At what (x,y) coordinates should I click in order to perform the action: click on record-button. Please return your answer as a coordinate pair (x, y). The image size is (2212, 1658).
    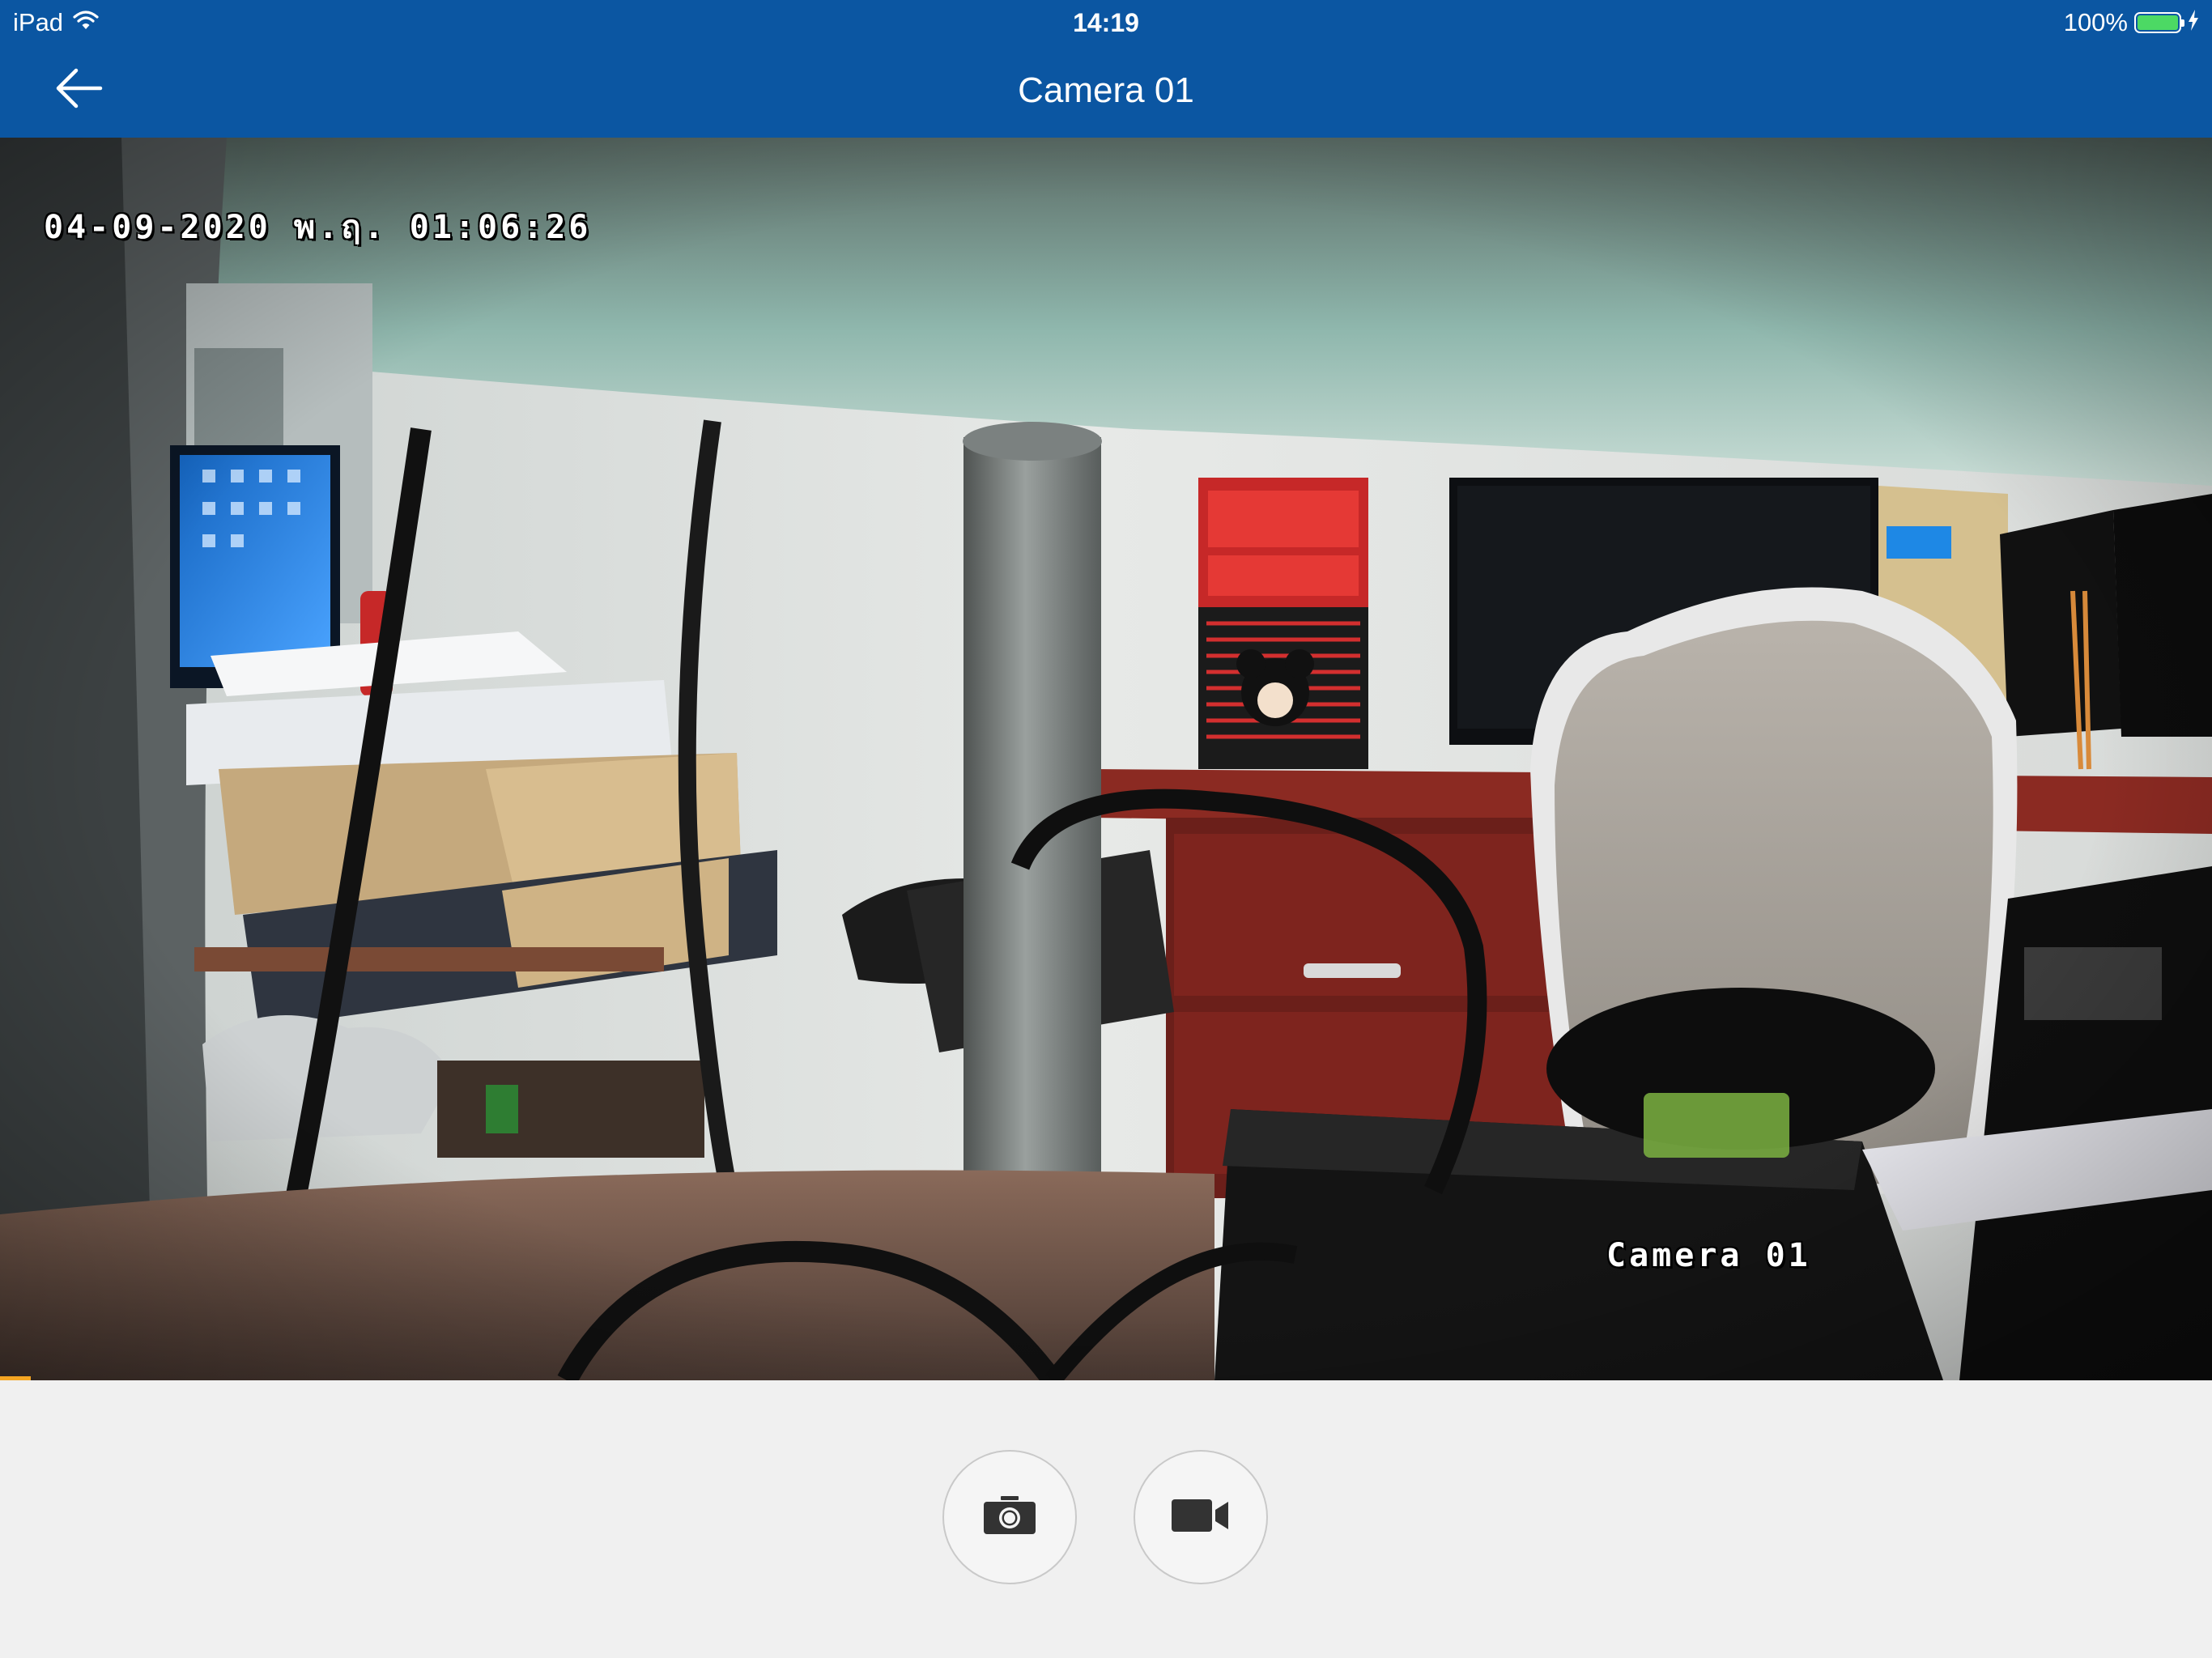
    Looking at the image, I should click on (1201, 1517).